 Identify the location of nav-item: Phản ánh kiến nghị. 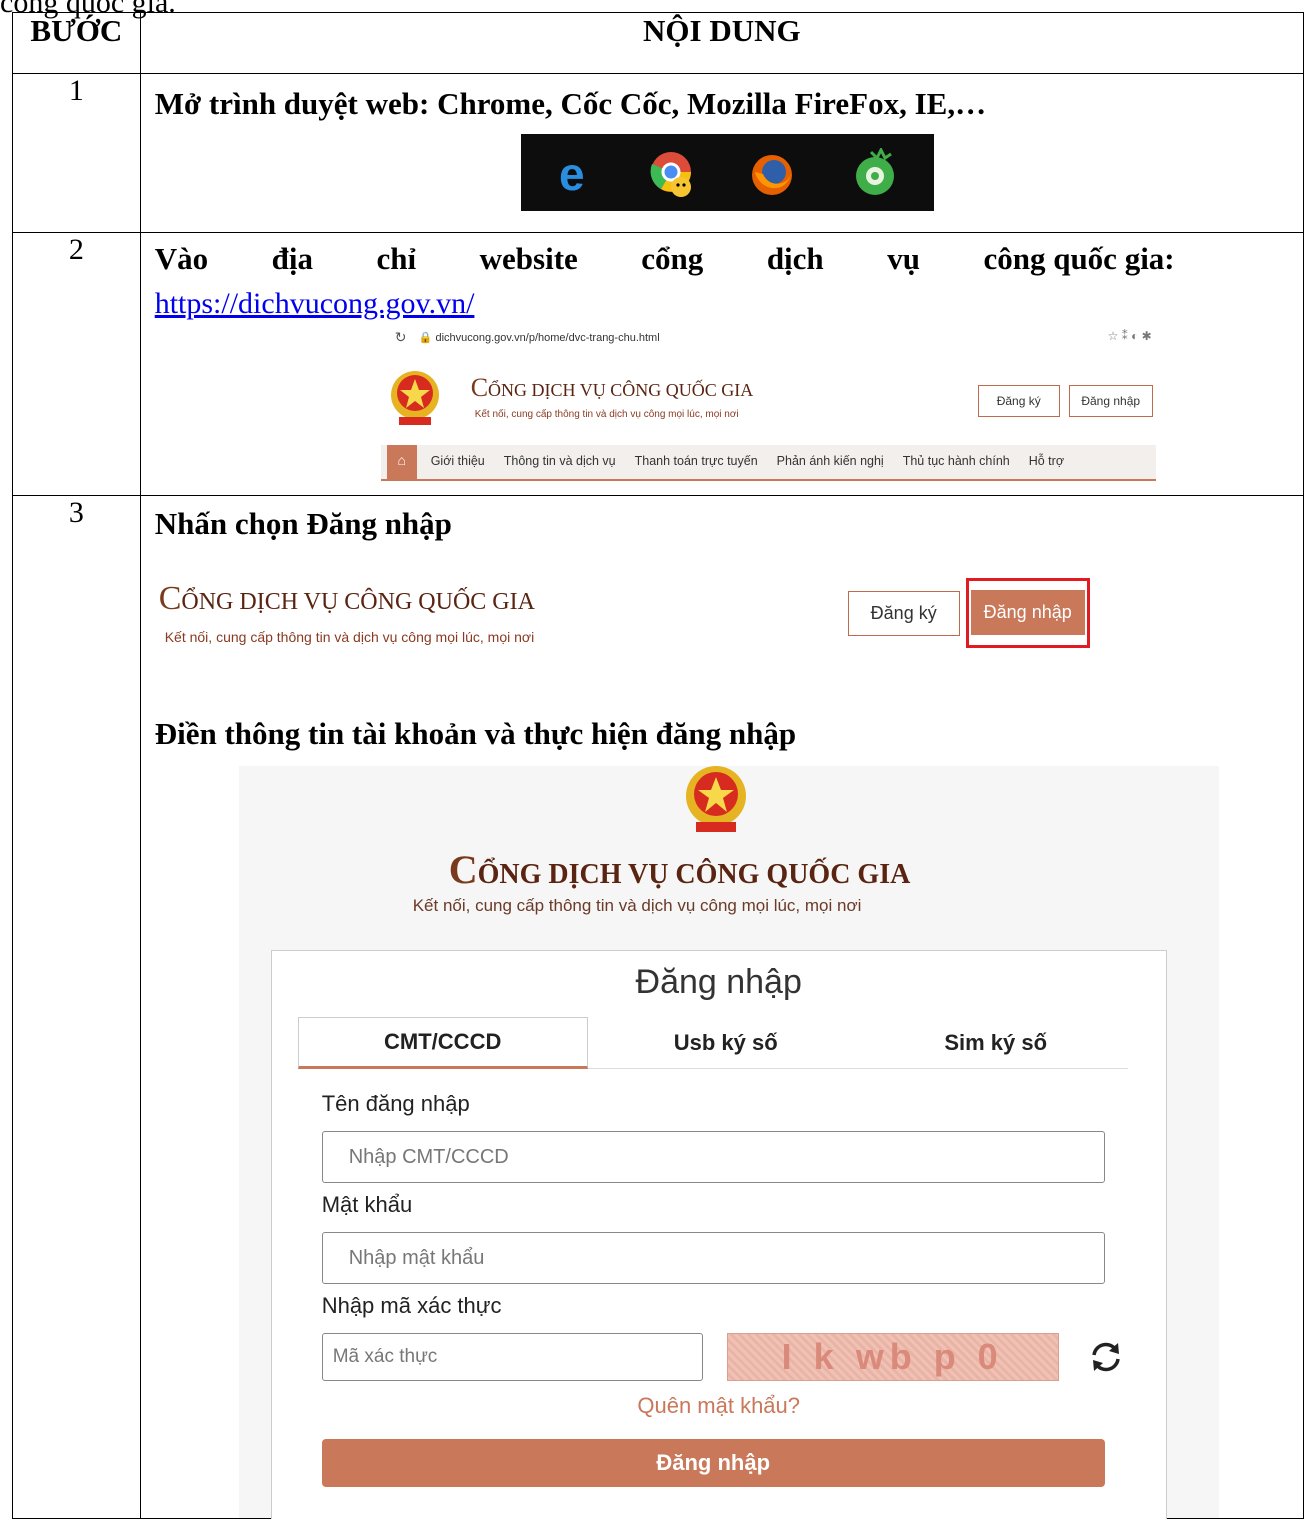
(830, 461).